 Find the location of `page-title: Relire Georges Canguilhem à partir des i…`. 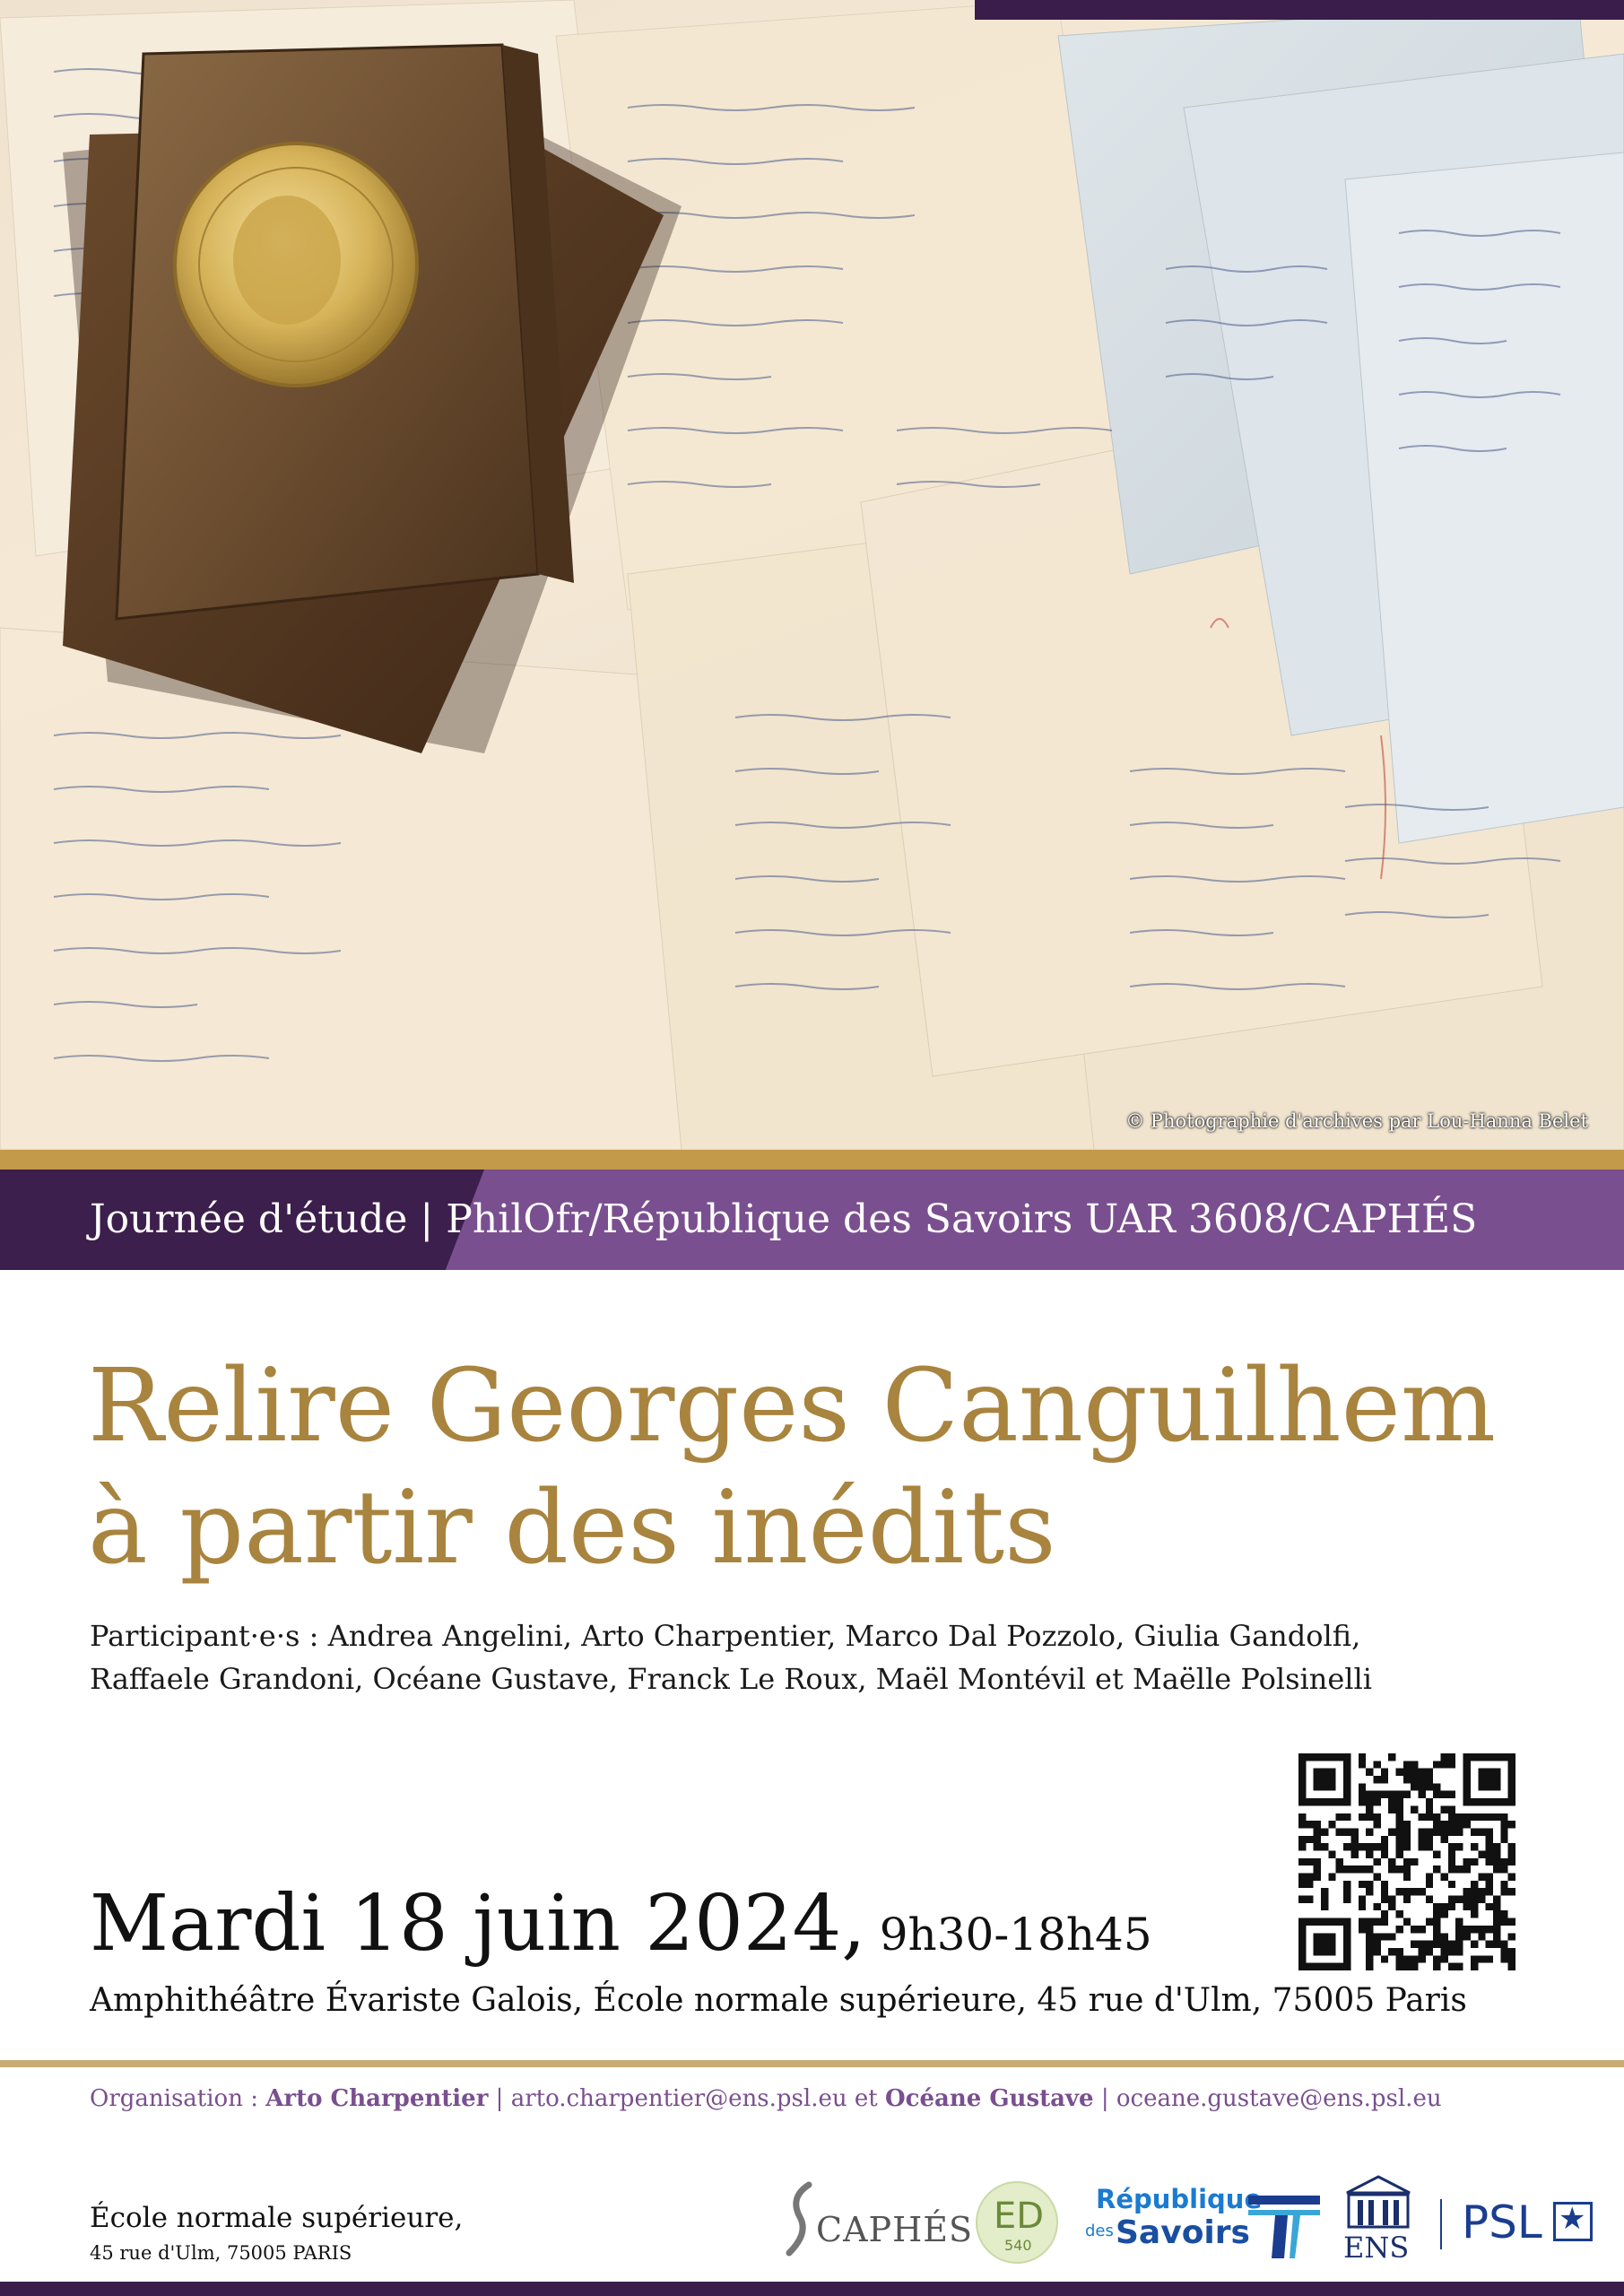

page-title: Relire Georges Canguilhem à partir des i… is located at coordinates (850, 1467).